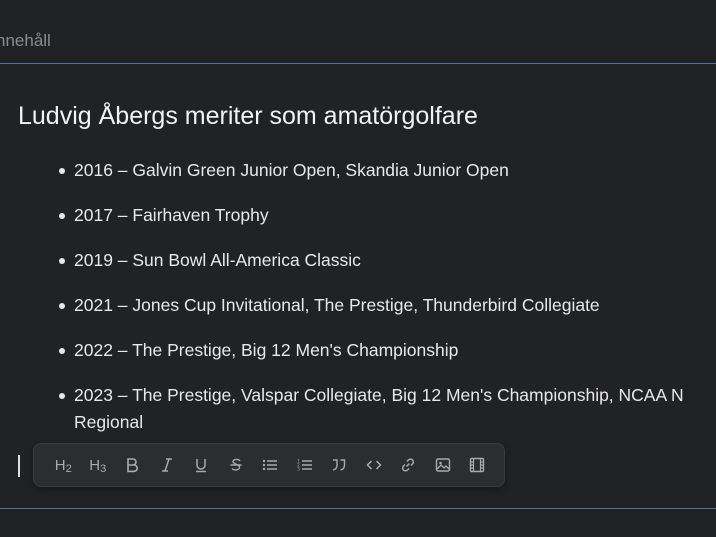  I want to click on italic-icon, so click(166, 465).